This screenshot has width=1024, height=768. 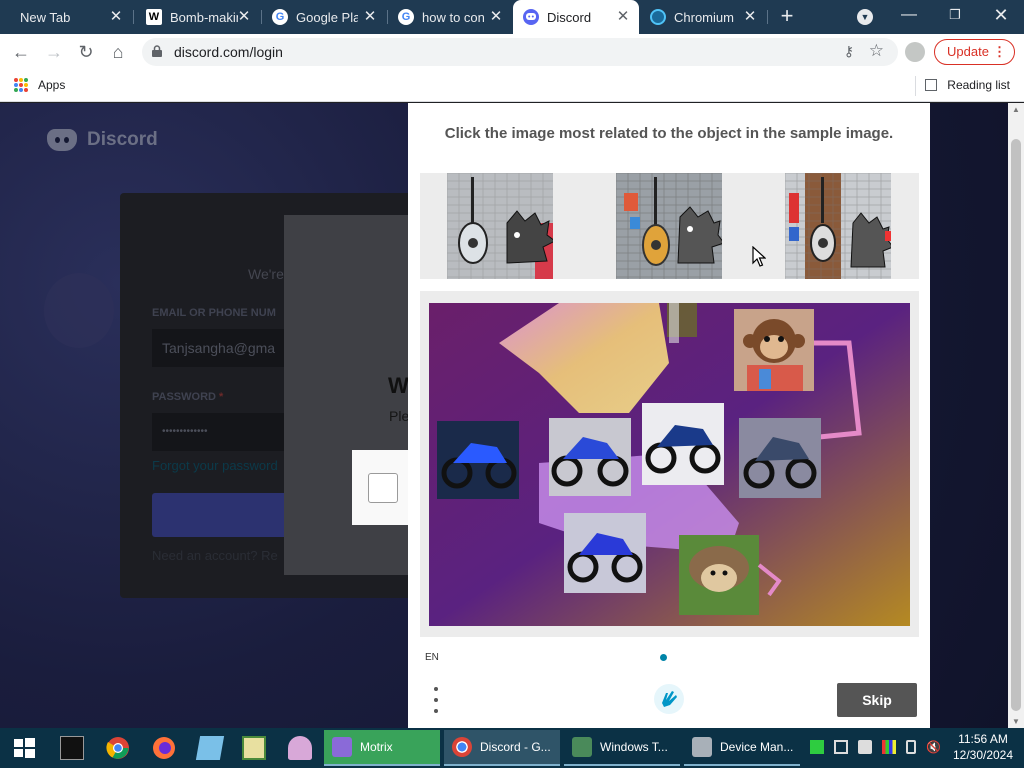 What do you see at coordinates (45, 17) in the screenshot?
I see `tab-title: New Tab` at bounding box center [45, 17].